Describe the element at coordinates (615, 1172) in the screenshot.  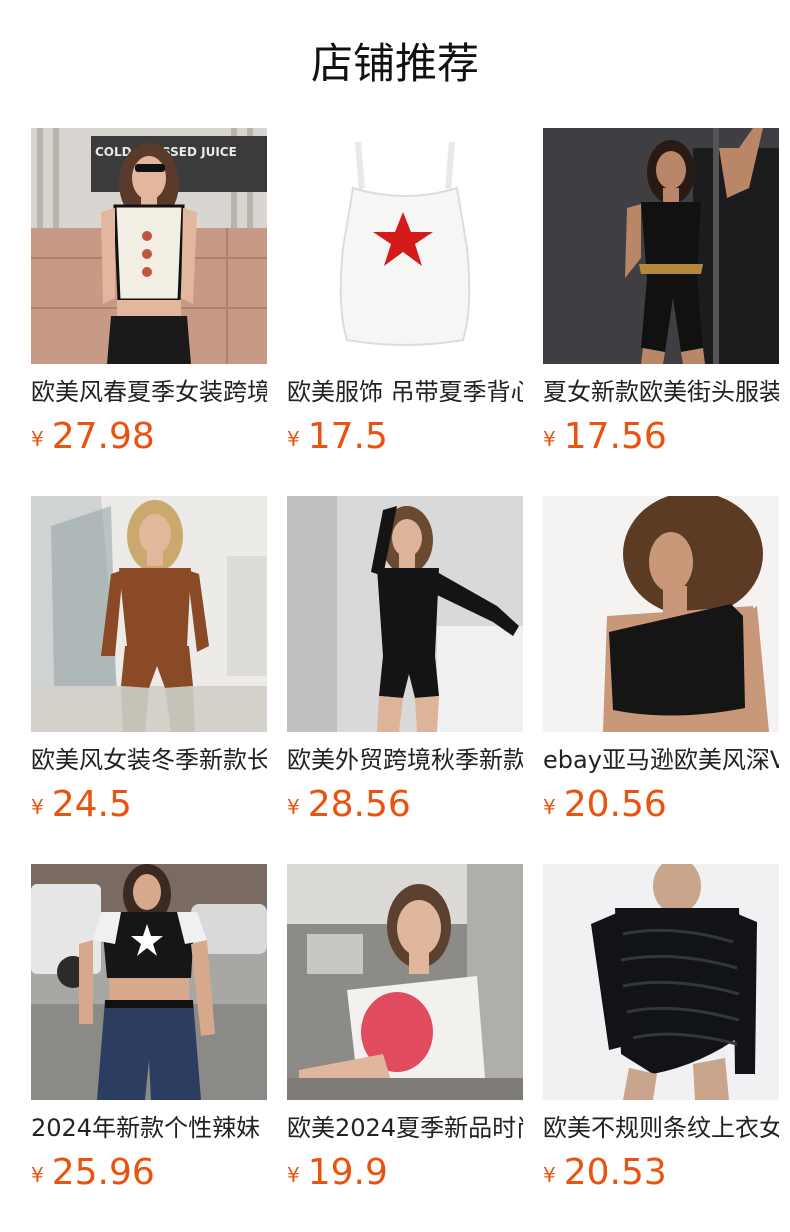
I see `price-value: 20.53` at that location.